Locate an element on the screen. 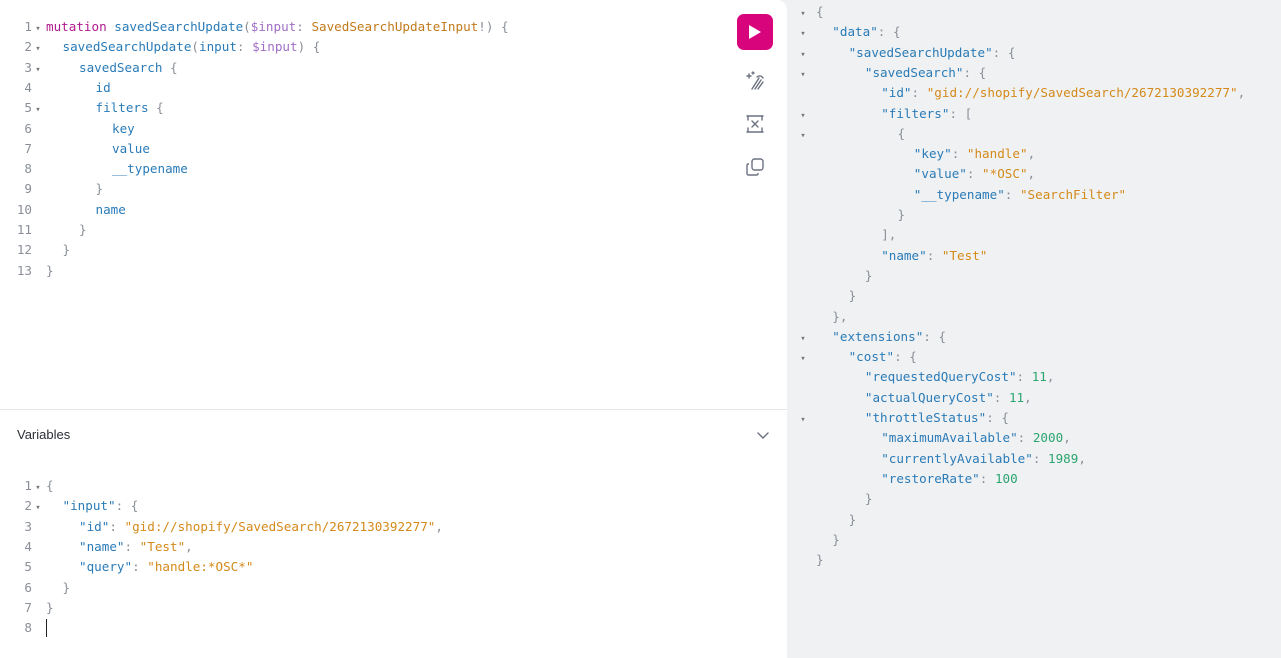 This screenshot has width=1281, height=658. line-number: 9 is located at coordinates (28, 189).